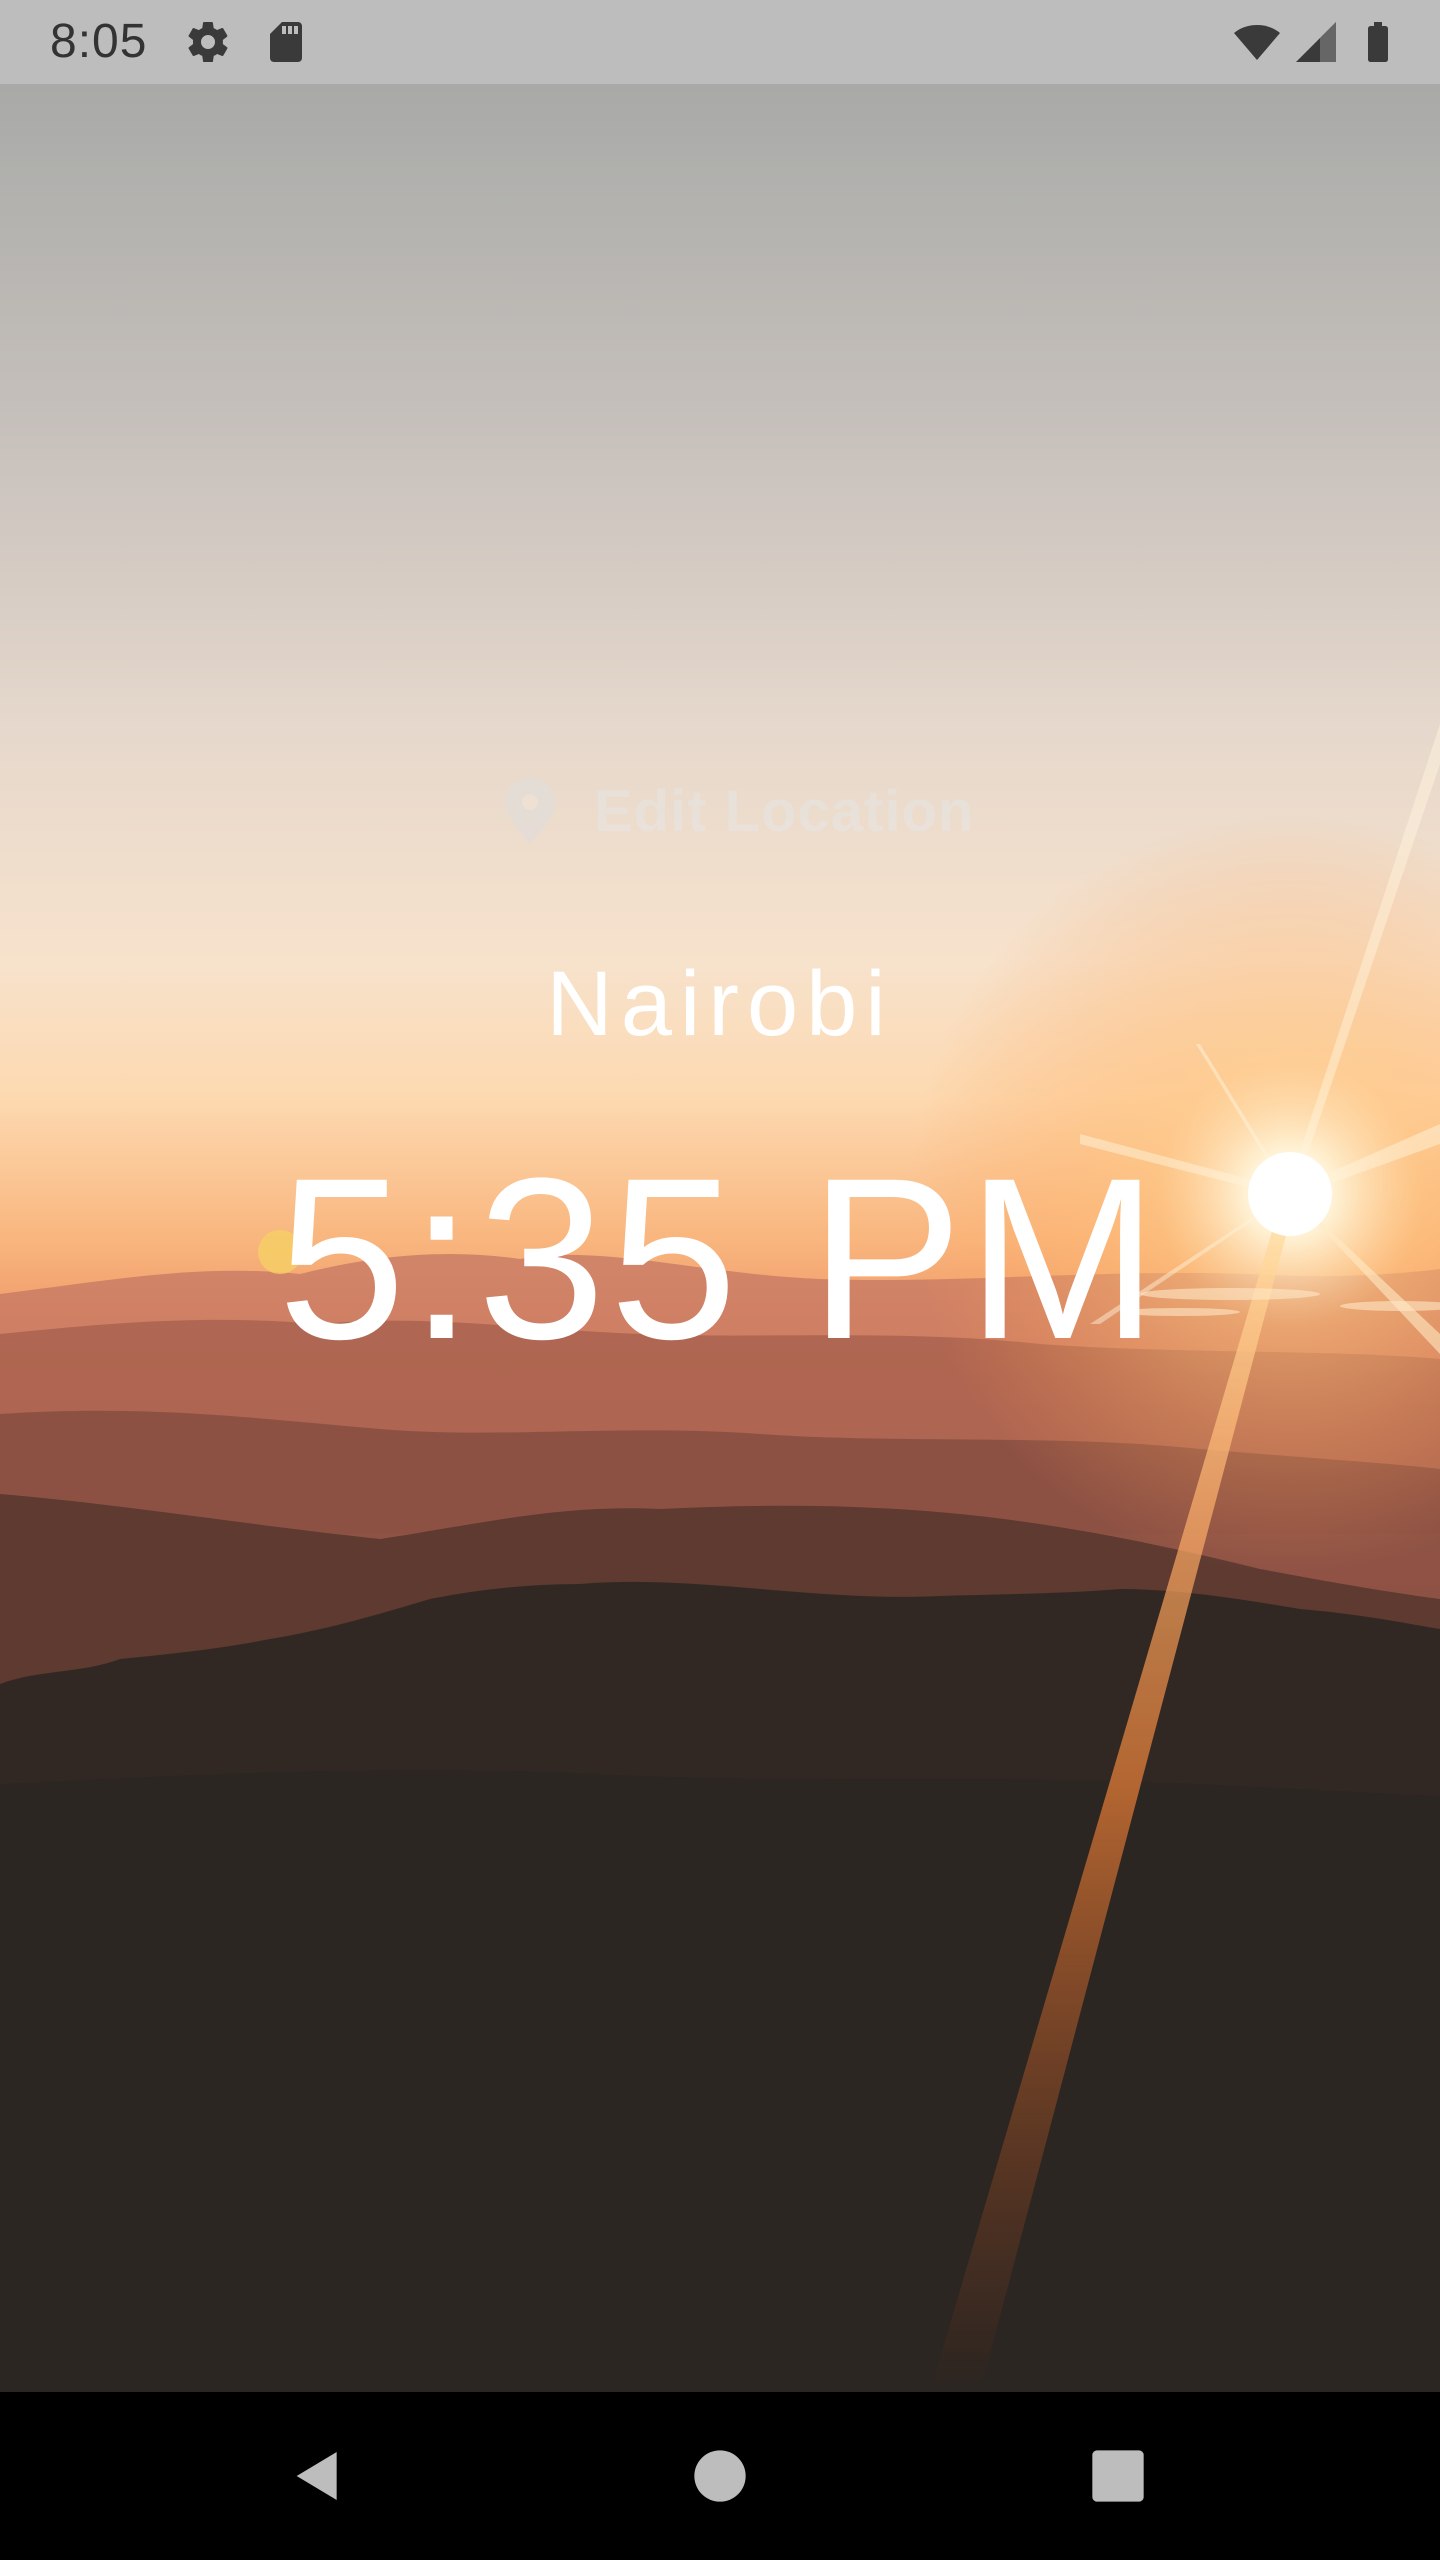  I want to click on home-icon, so click(720, 2476).